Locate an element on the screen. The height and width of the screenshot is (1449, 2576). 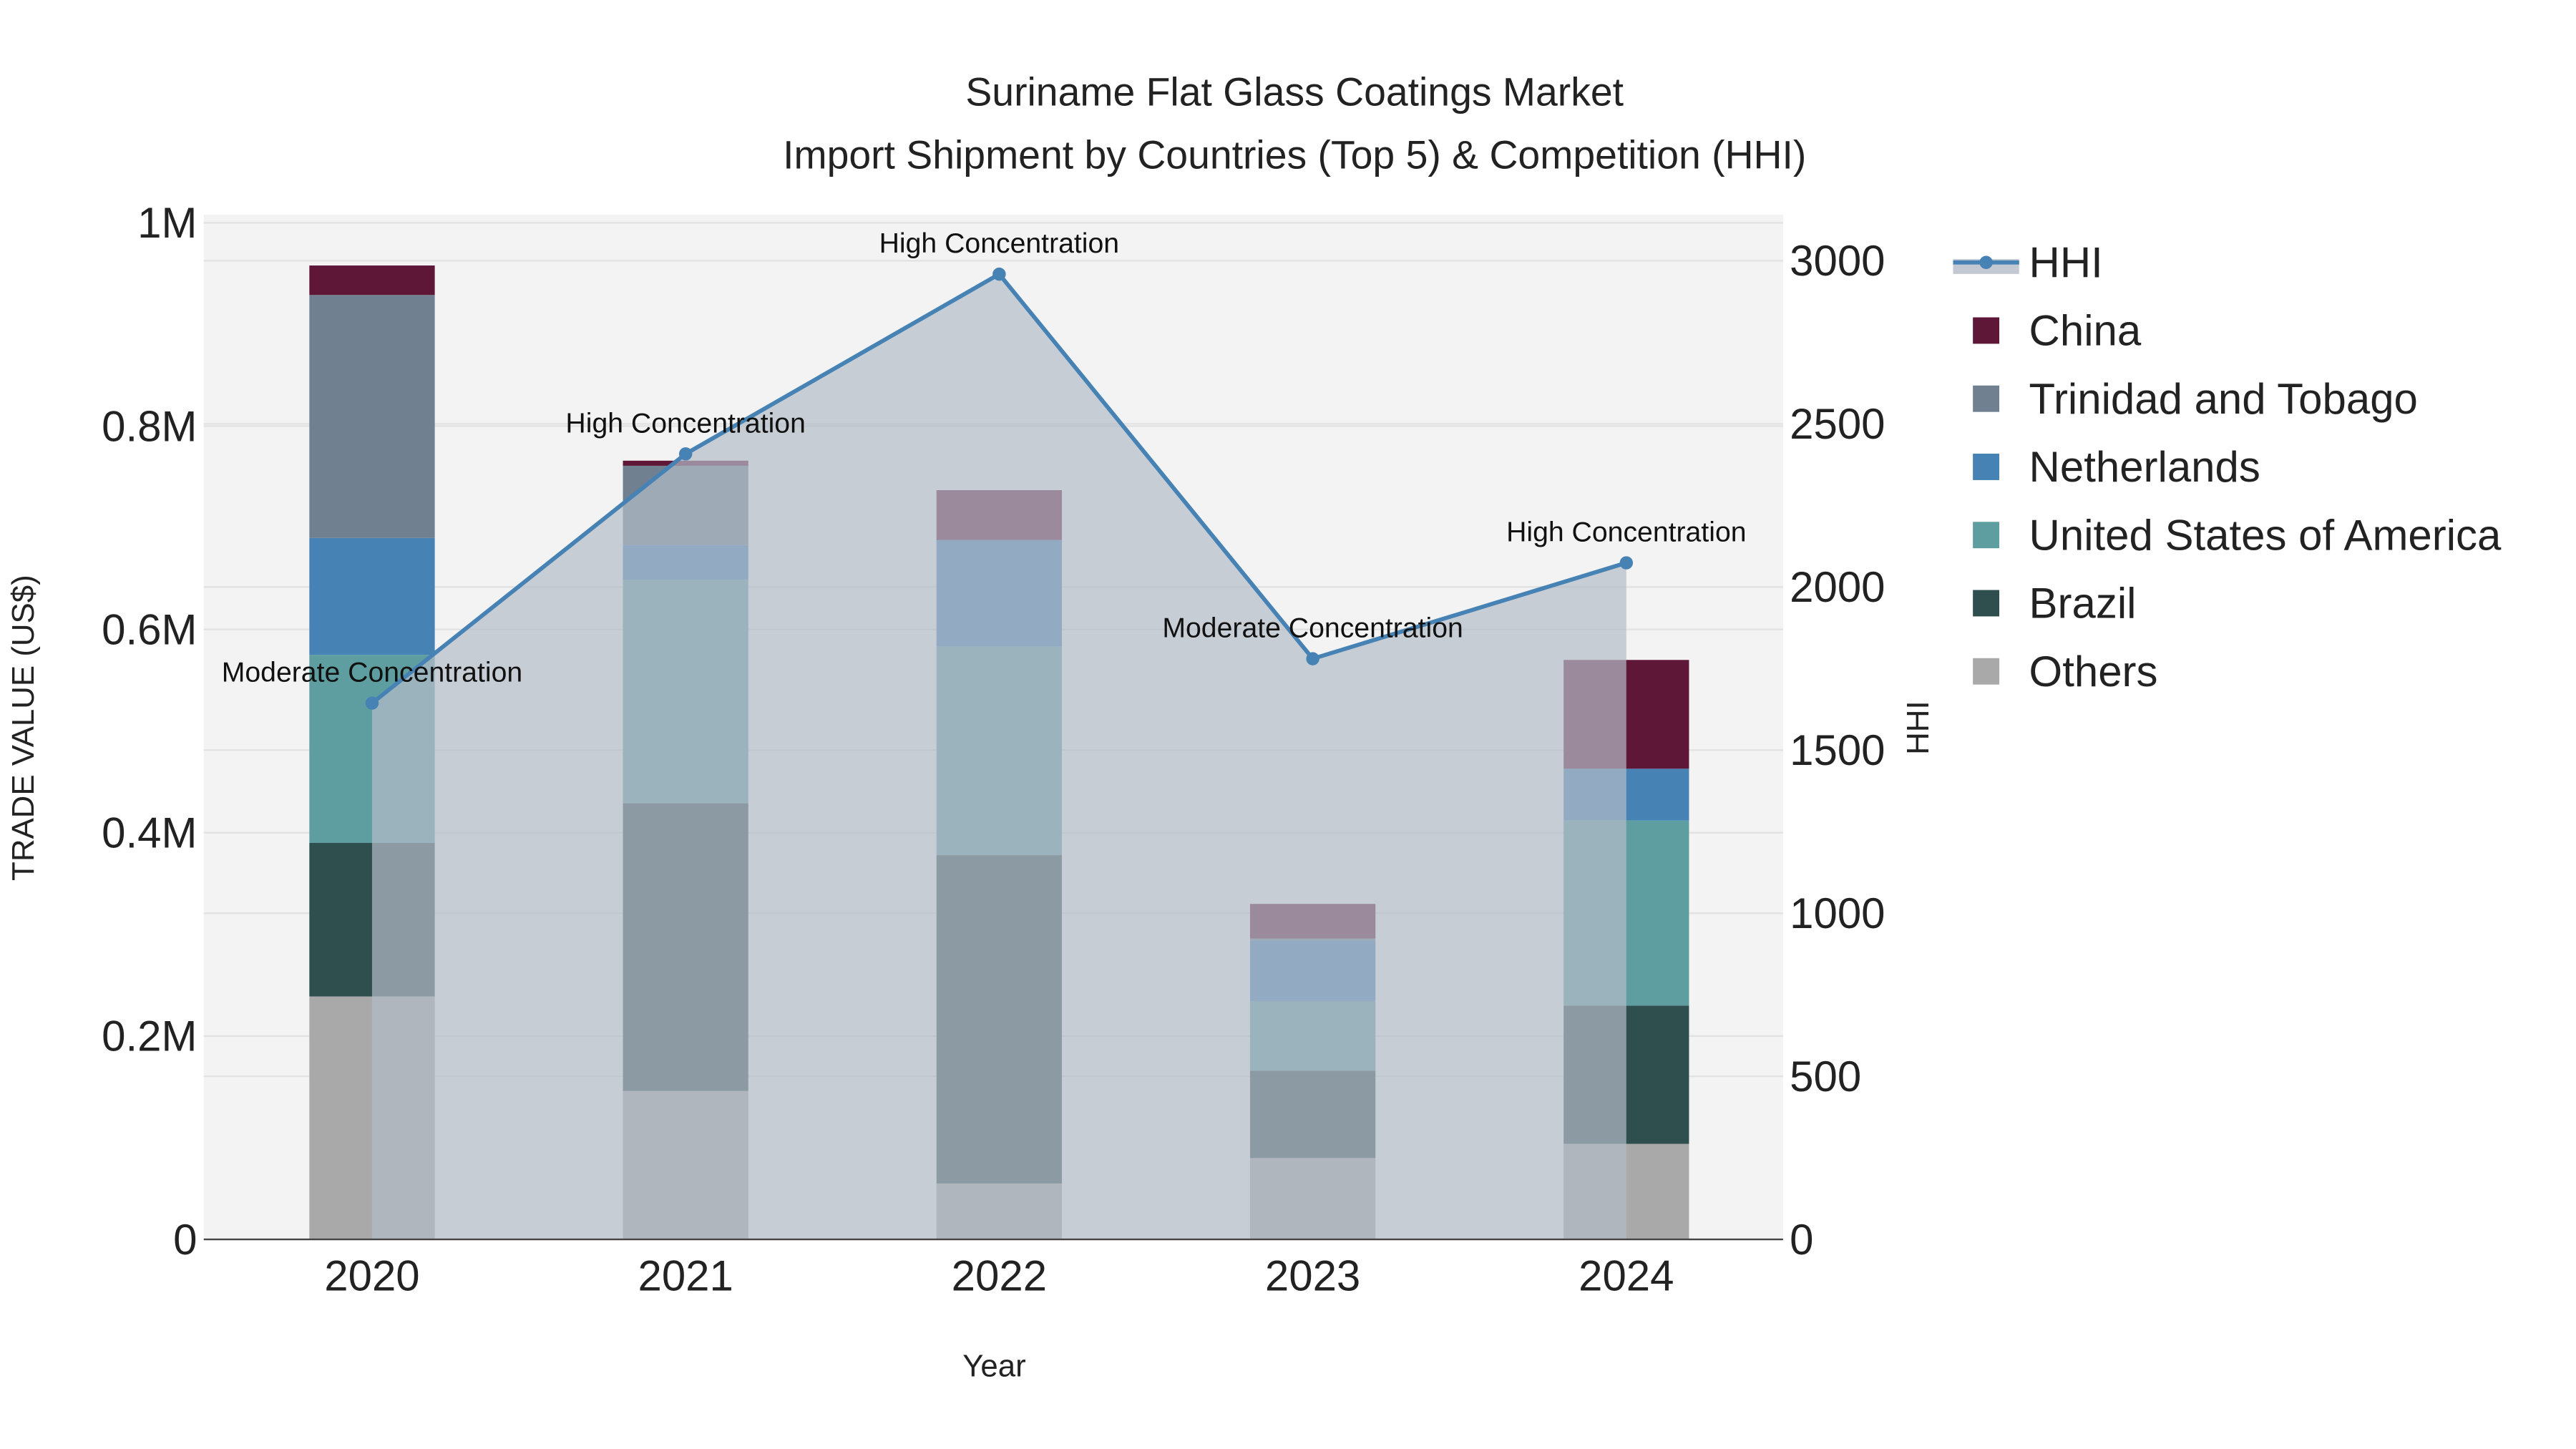
y-tick-label: 1M is located at coordinates (167, 223).